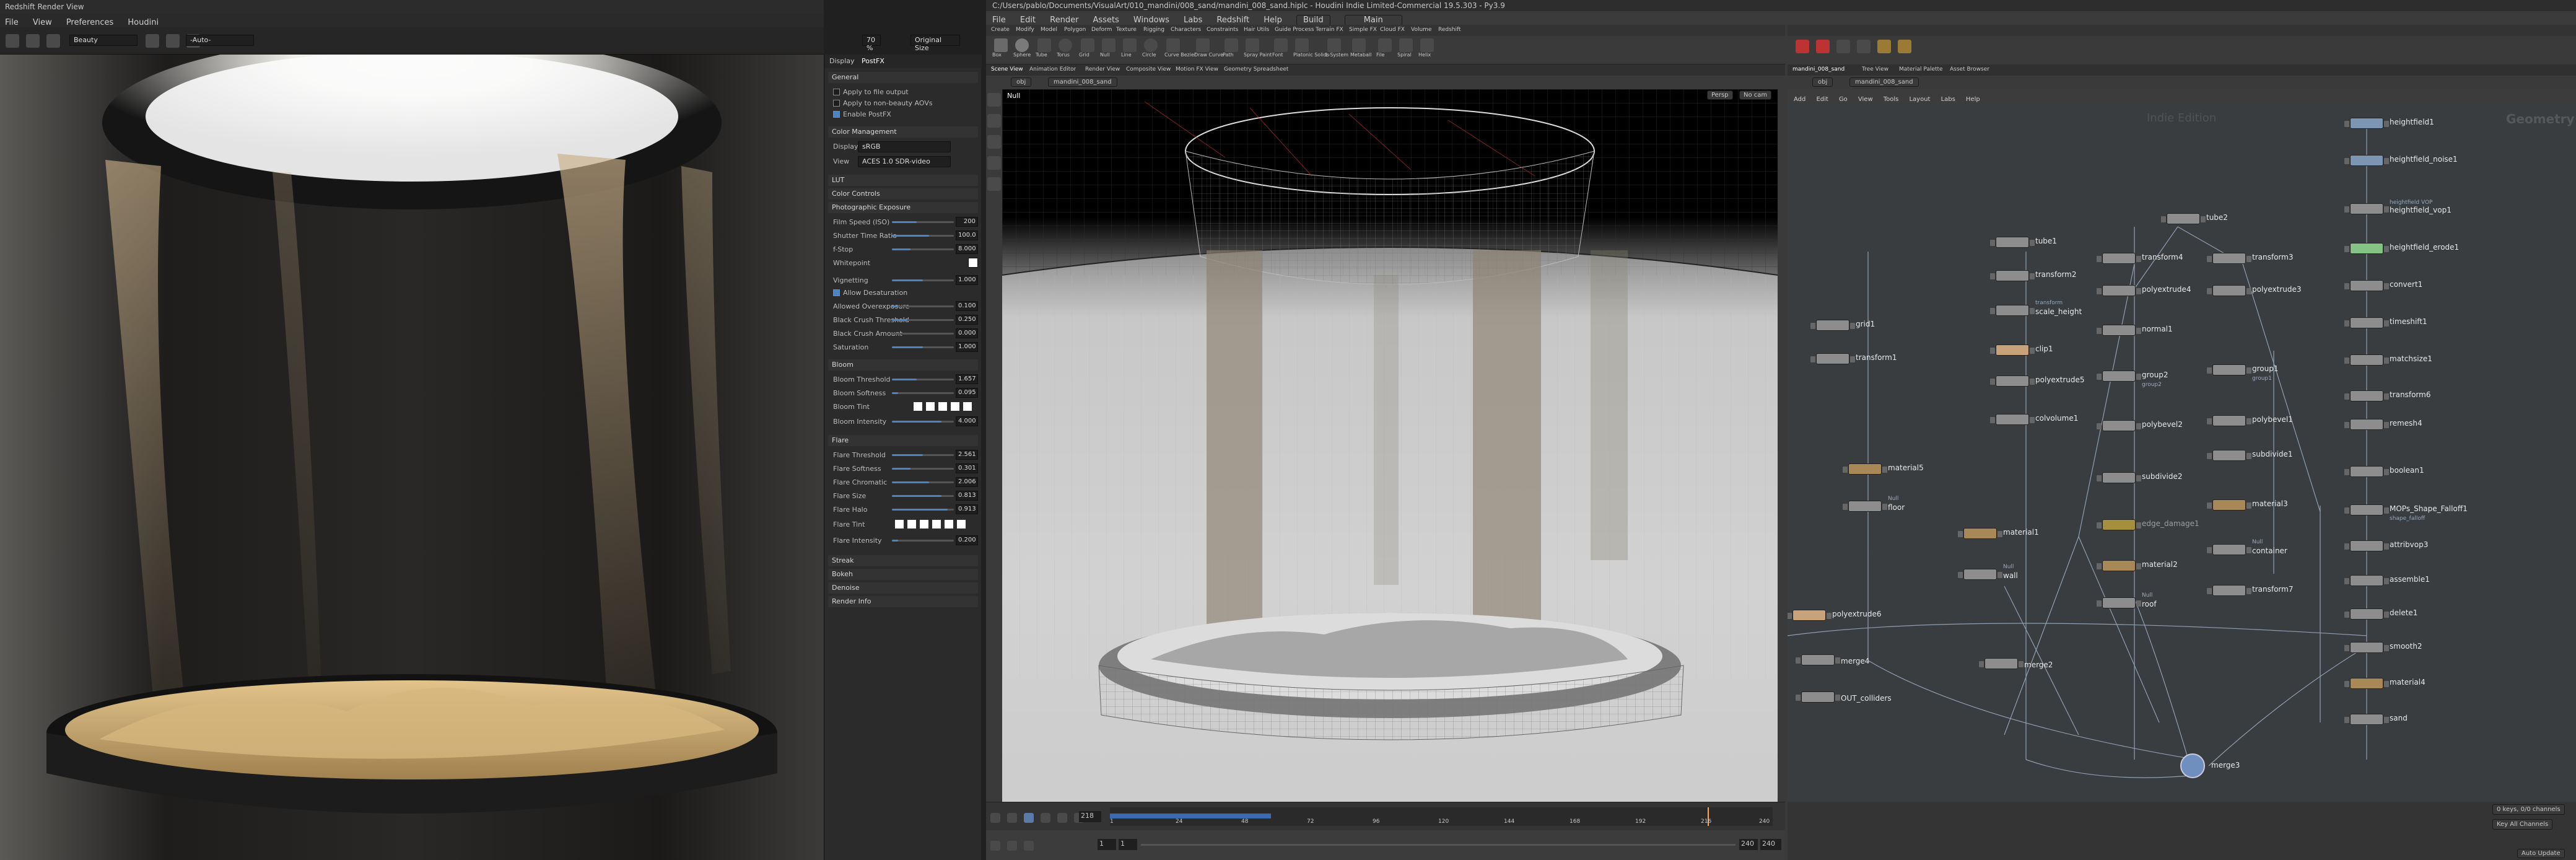 This screenshot has height=860, width=2576. Describe the element at coordinates (923, 347) in the screenshot. I see `saturation-slider` at that location.